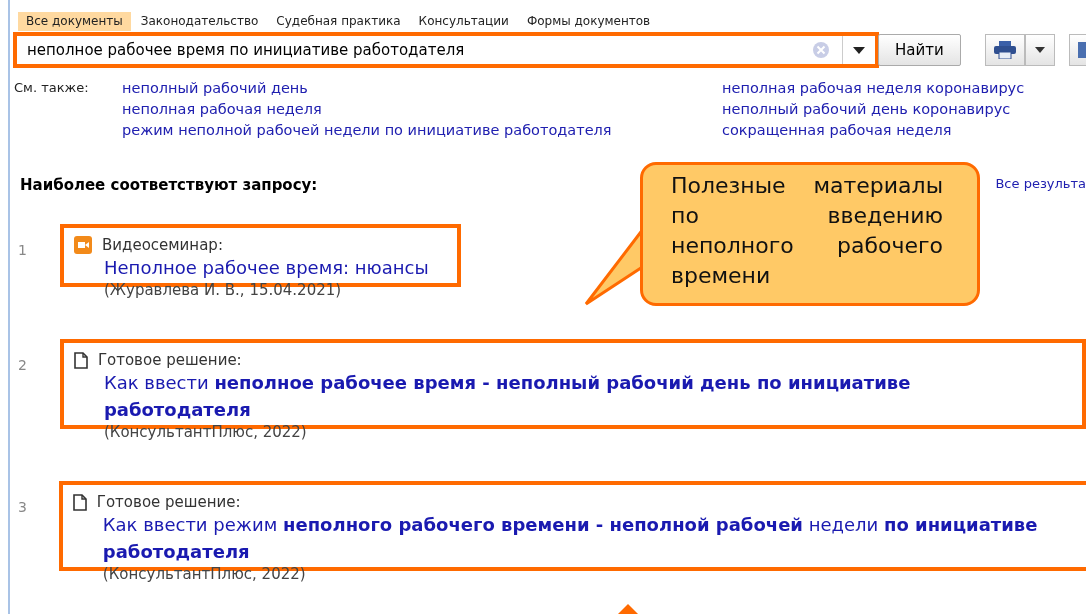 The width and height of the screenshot is (1086, 614). Describe the element at coordinates (223, 290) in the screenshot. I see `result-source: (Журавлева И. В., 15.04.2021)` at that location.